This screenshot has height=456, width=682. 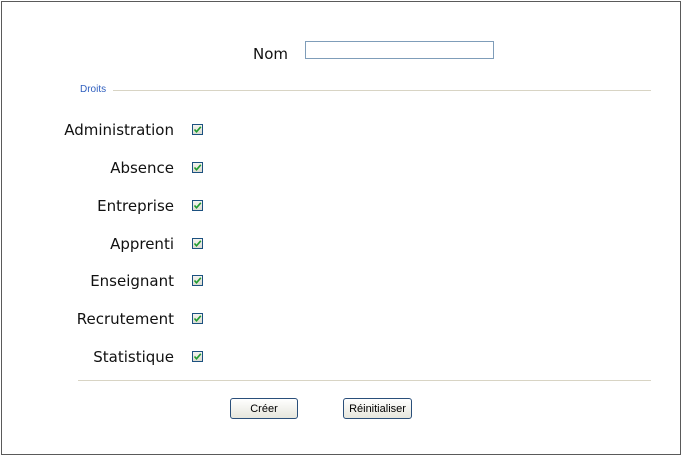 I want to click on permission-checkbox-administration, so click(x=197, y=129).